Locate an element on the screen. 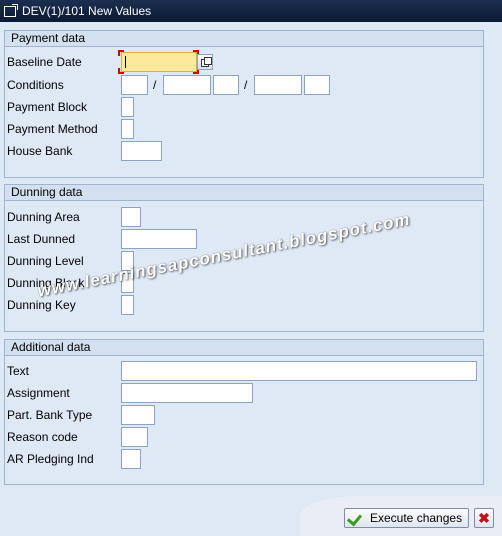 The width and height of the screenshot is (502, 536). dunning-block-label: Dunning Block is located at coordinates (46, 283).